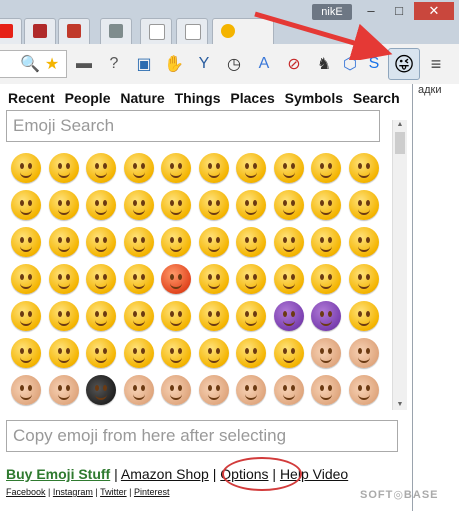 The height and width of the screenshot is (511, 459). I want to click on tab-active, so click(243, 31).